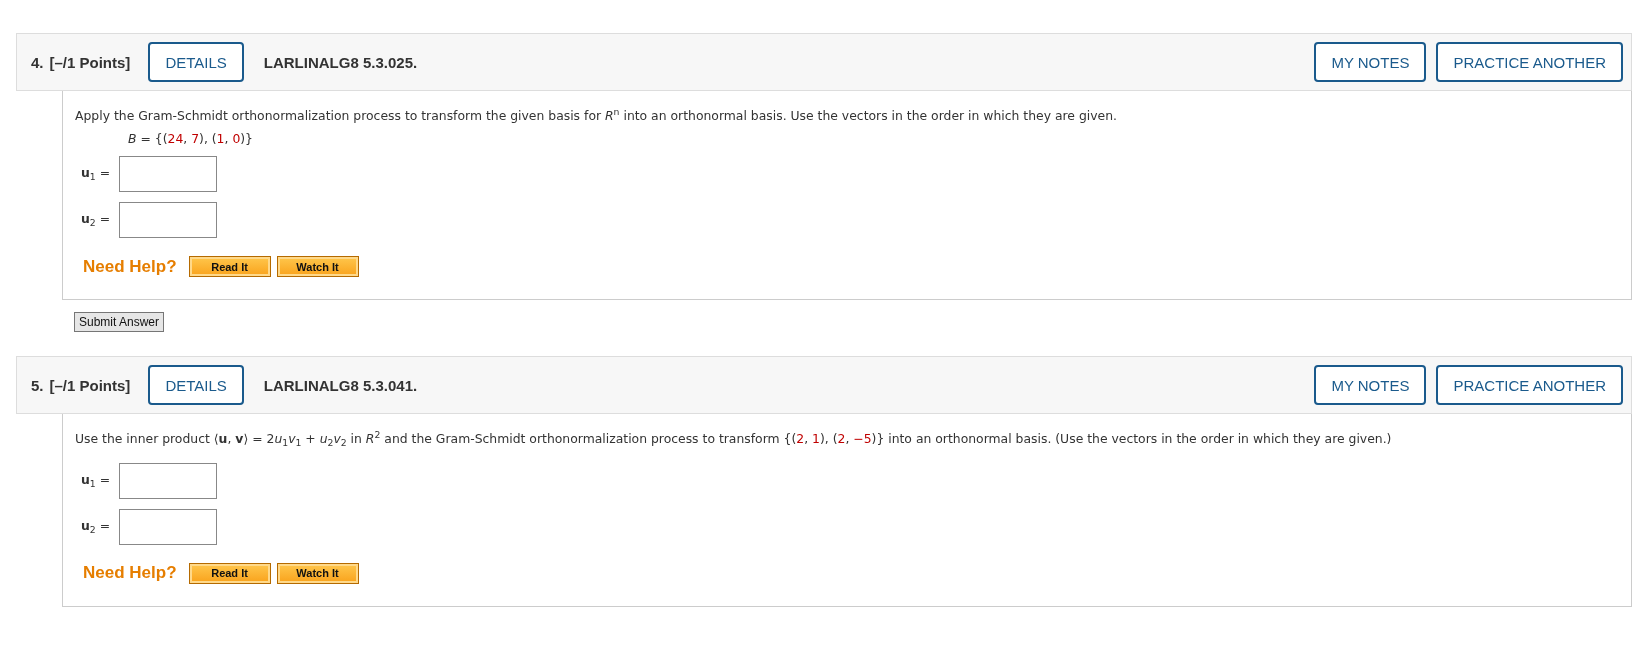  What do you see at coordinates (191, 139) in the screenshot?
I see `basis-formula: B = {(24, 7), (1, 0)}` at bounding box center [191, 139].